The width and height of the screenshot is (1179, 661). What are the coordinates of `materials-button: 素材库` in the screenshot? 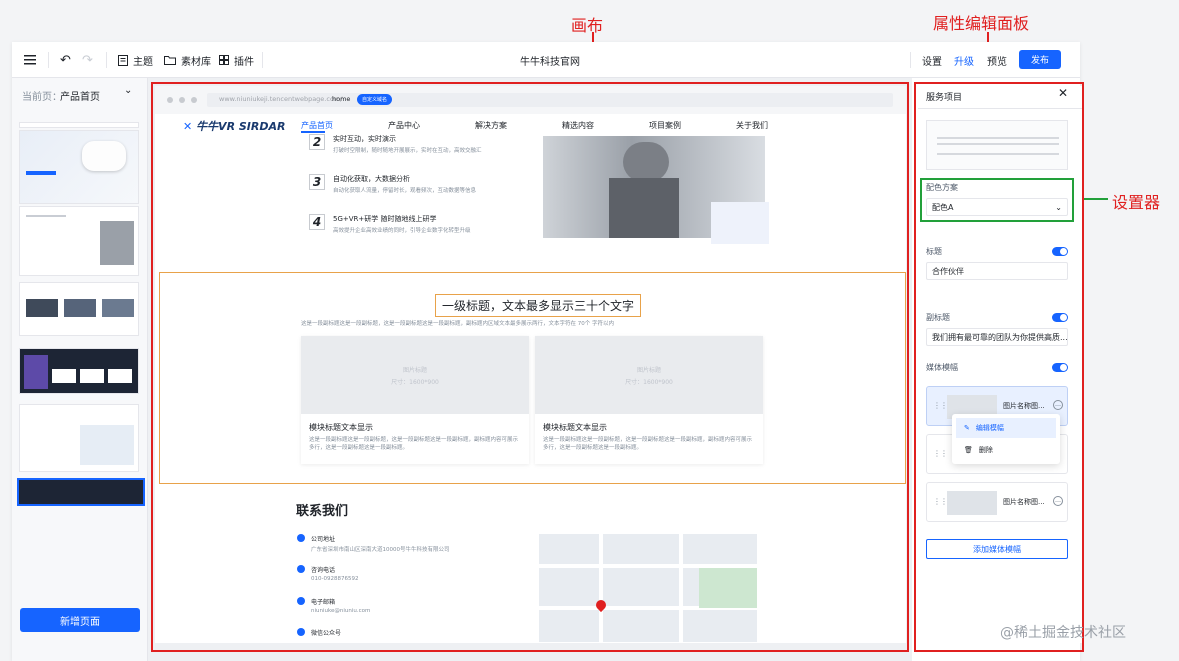 It's located at (187, 60).